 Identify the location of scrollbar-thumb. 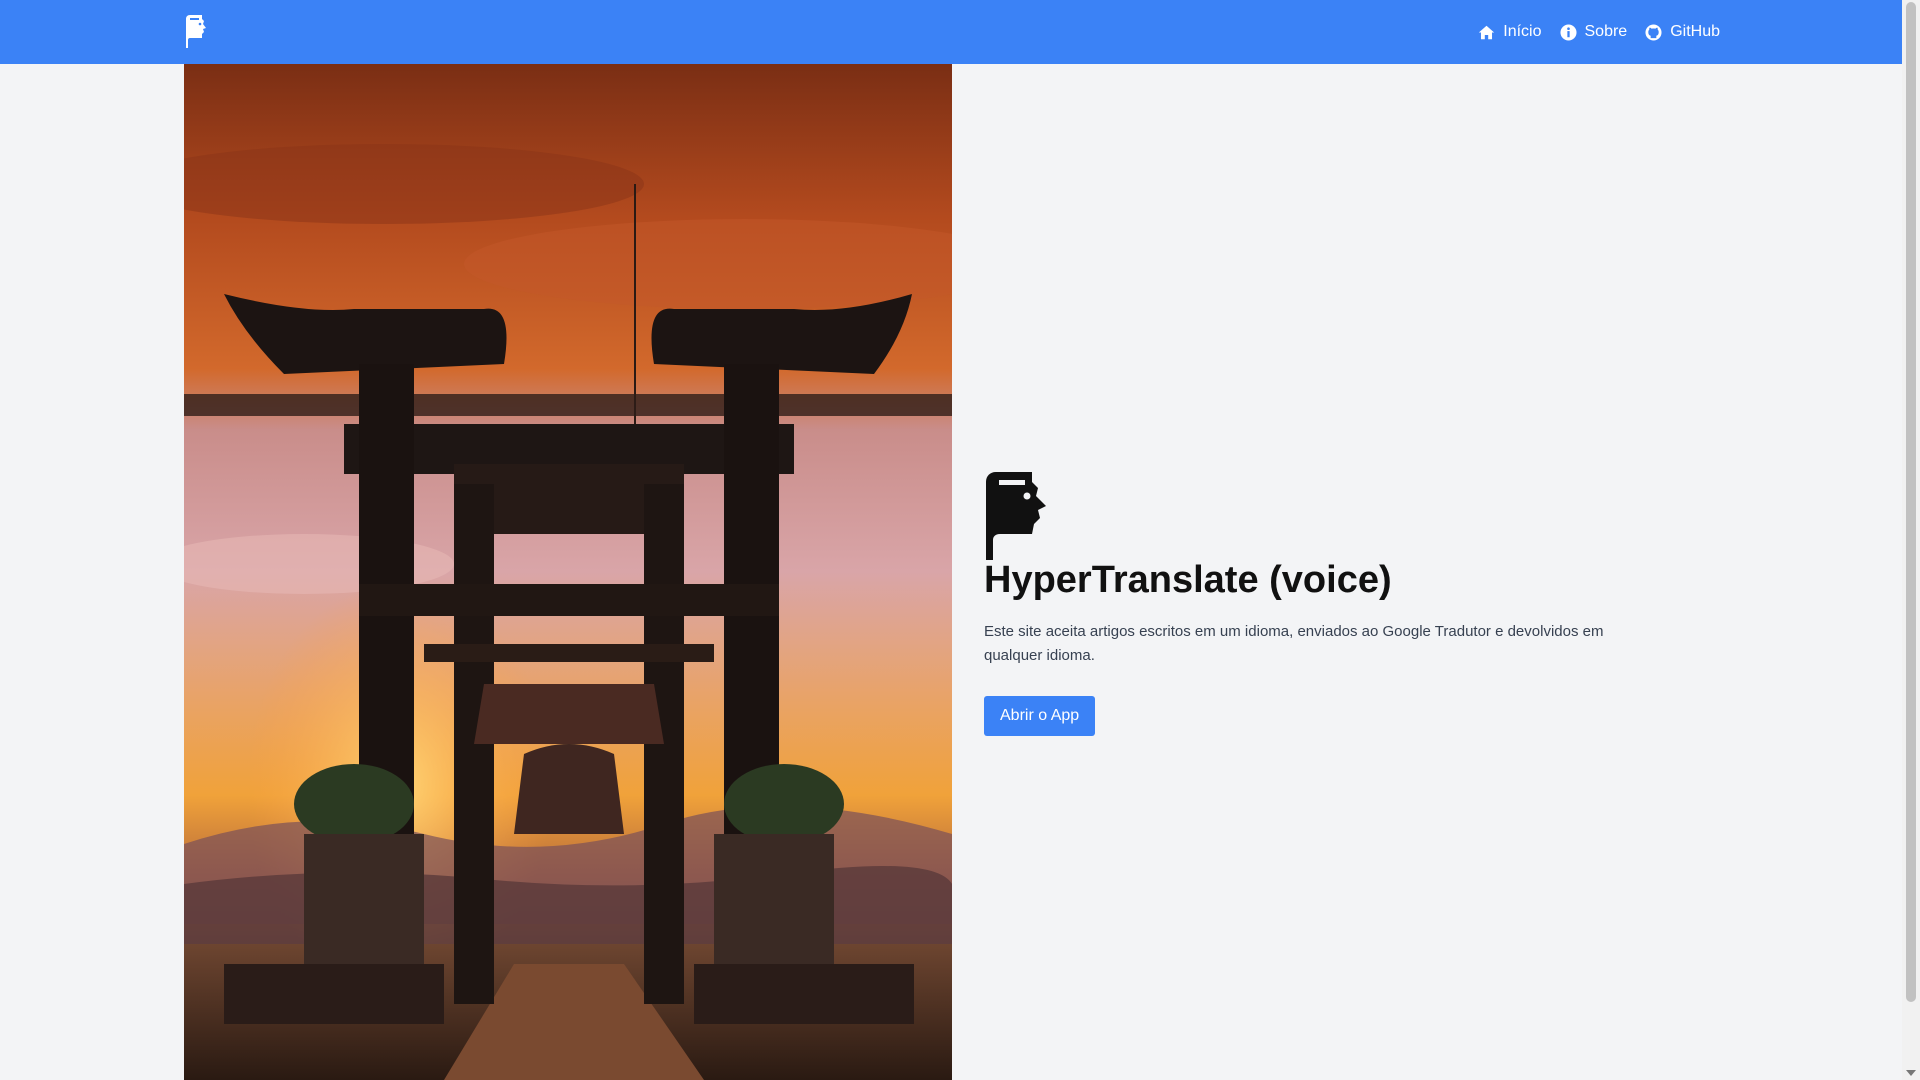
(1911, 502).